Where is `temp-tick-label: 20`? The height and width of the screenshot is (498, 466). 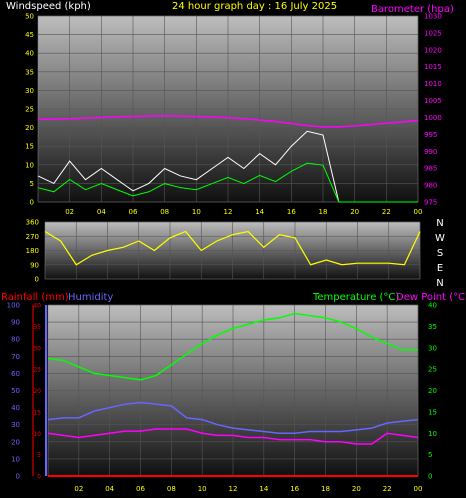 temp-tick-label: 20 is located at coordinates (432, 391).